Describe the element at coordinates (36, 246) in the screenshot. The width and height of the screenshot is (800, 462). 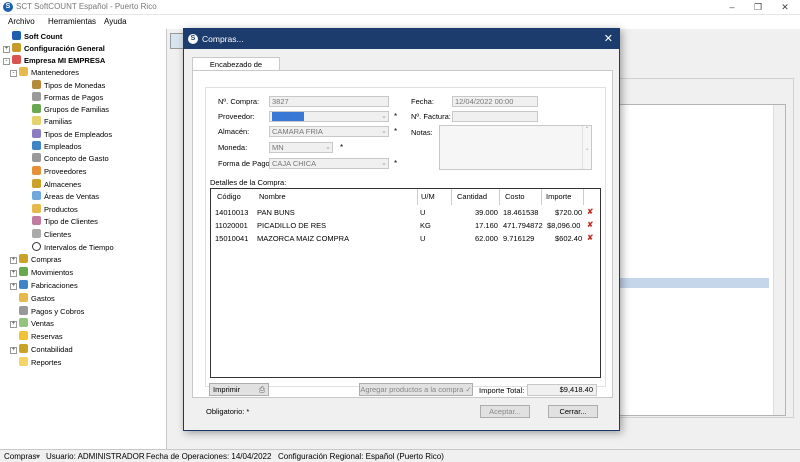
I see `clock-icon` at that location.